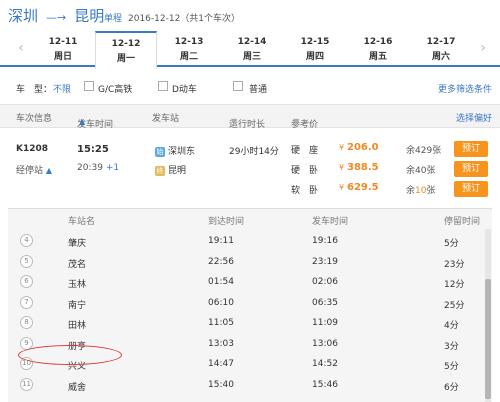  What do you see at coordinates (77, 305) in the screenshot?
I see `stop-name: 南宁` at bounding box center [77, 305].